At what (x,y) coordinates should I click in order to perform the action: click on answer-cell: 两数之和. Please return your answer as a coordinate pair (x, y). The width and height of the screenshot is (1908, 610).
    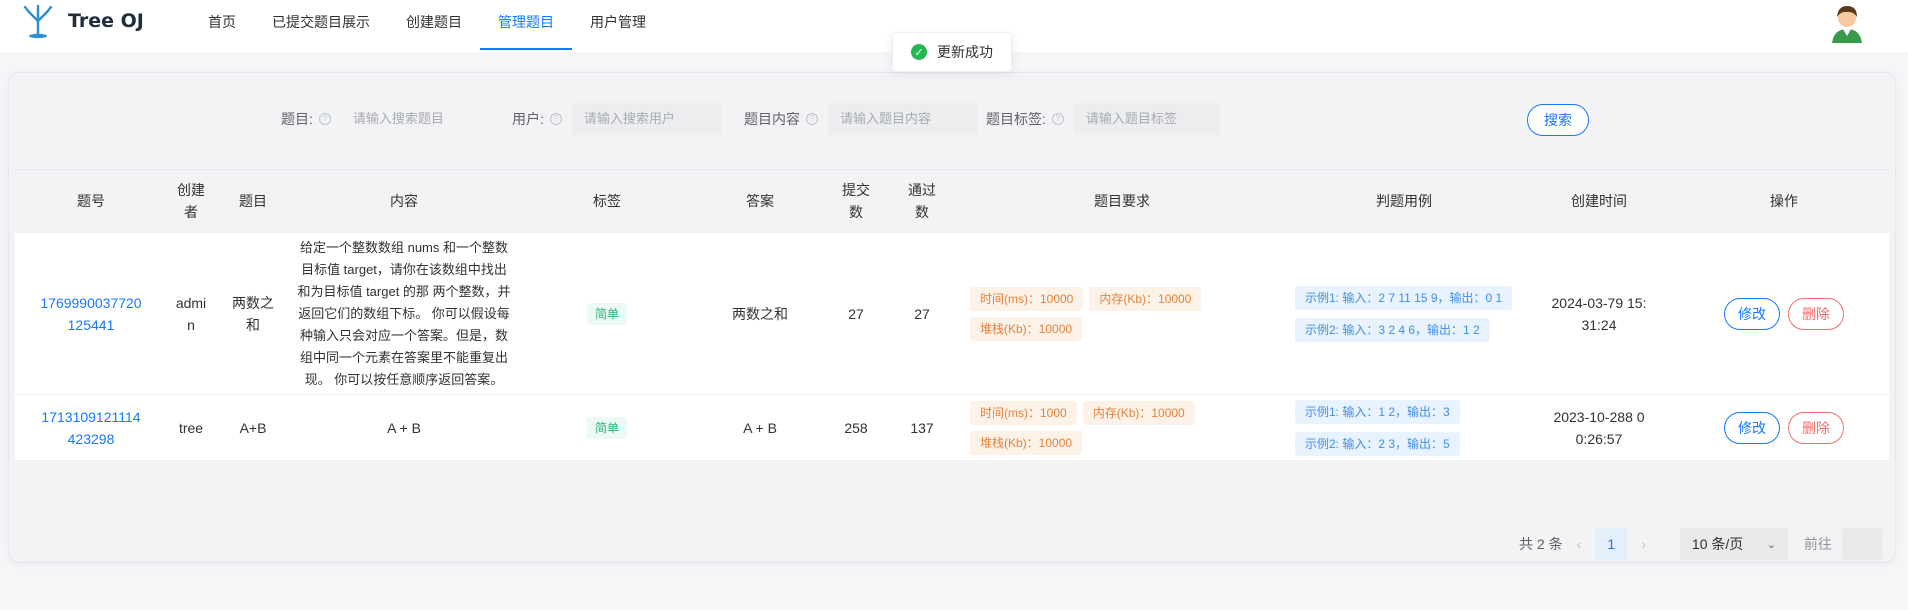
    Looking at the image, I should click on (760, 313).